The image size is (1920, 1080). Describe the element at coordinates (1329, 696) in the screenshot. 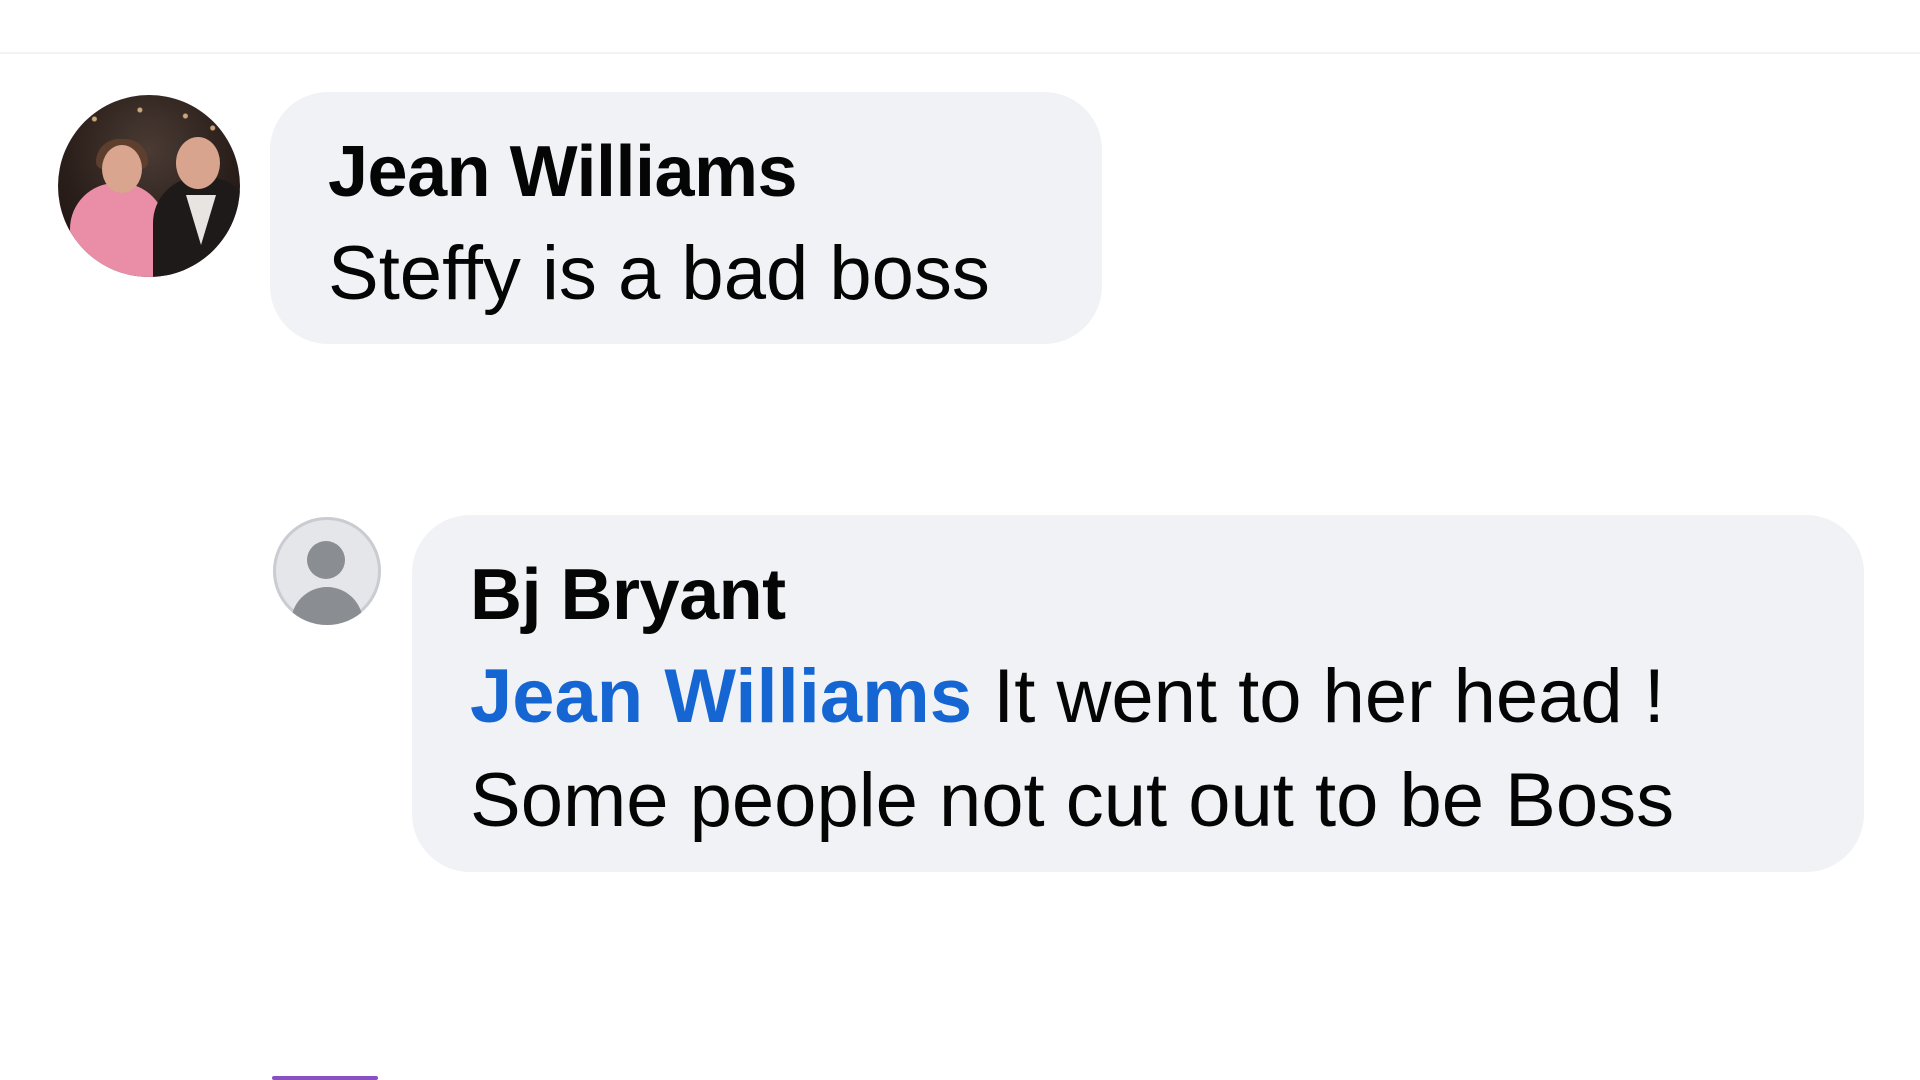

I see `comment-text-line-1: It went to her head !` at that location.